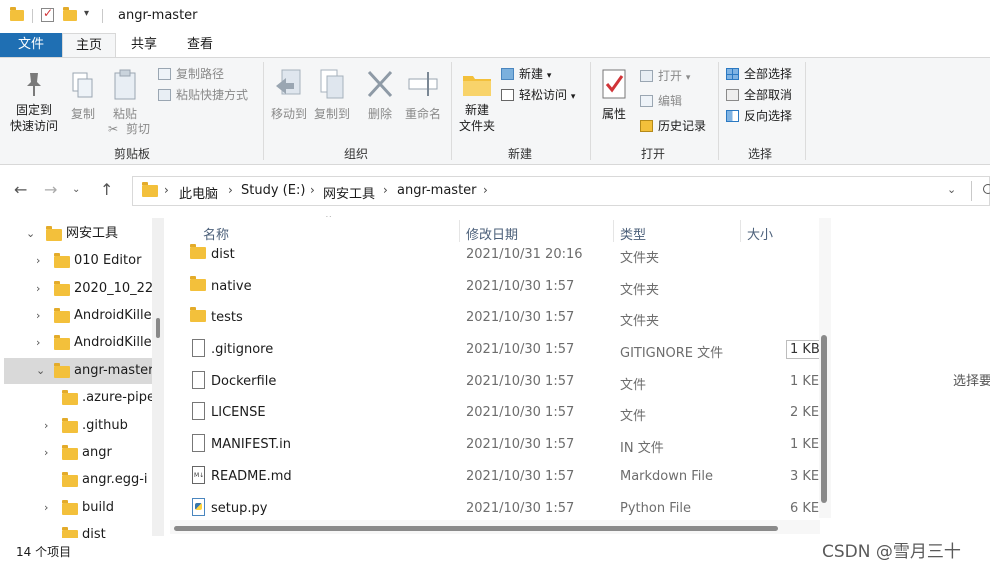 The width and height of the screenshot is (990, 564). I want to click on select-all-button: 全部选择, so click(759, 74).